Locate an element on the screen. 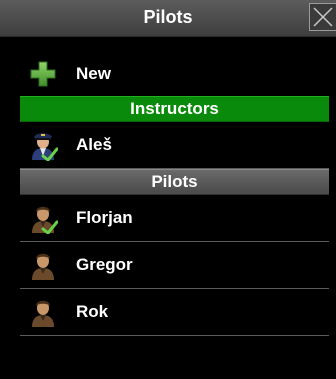 This screenshot has height=379, width=336. close-button is located at coordinates (322, 17).